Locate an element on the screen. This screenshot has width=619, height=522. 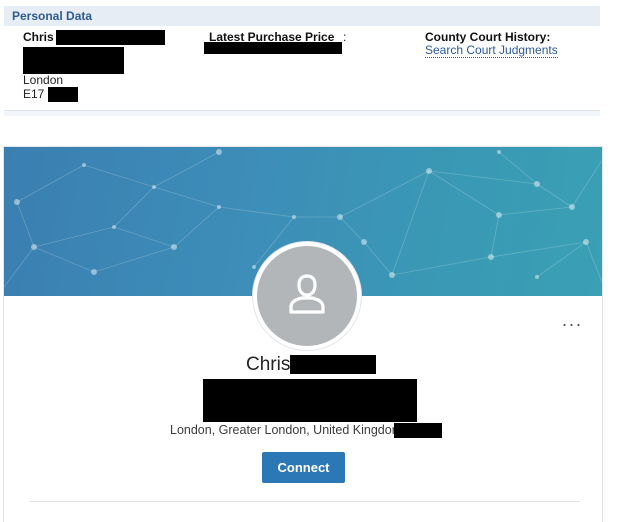
personal-data-header: Personal Data is located at coordinates (302, 16).